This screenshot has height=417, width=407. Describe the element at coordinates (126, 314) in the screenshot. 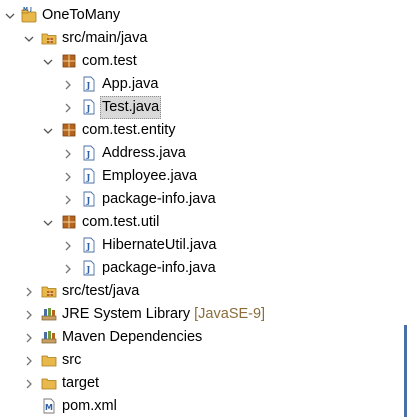

I see `library-name: JRE System Library` at that location.